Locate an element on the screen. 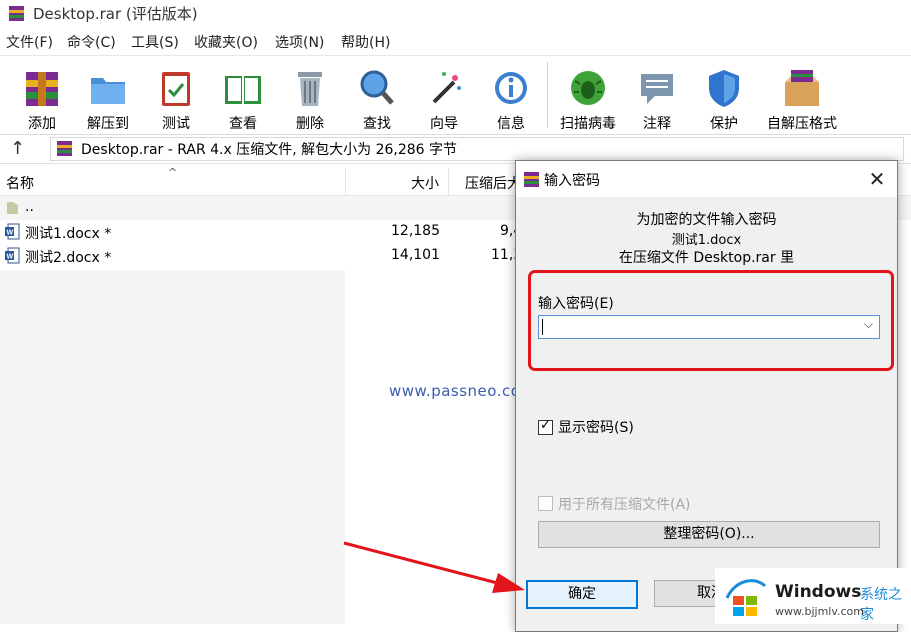 The width and height of the screenshot is (911, 632). file-name: 测试1.docx * is located at coordinates (68, 234).